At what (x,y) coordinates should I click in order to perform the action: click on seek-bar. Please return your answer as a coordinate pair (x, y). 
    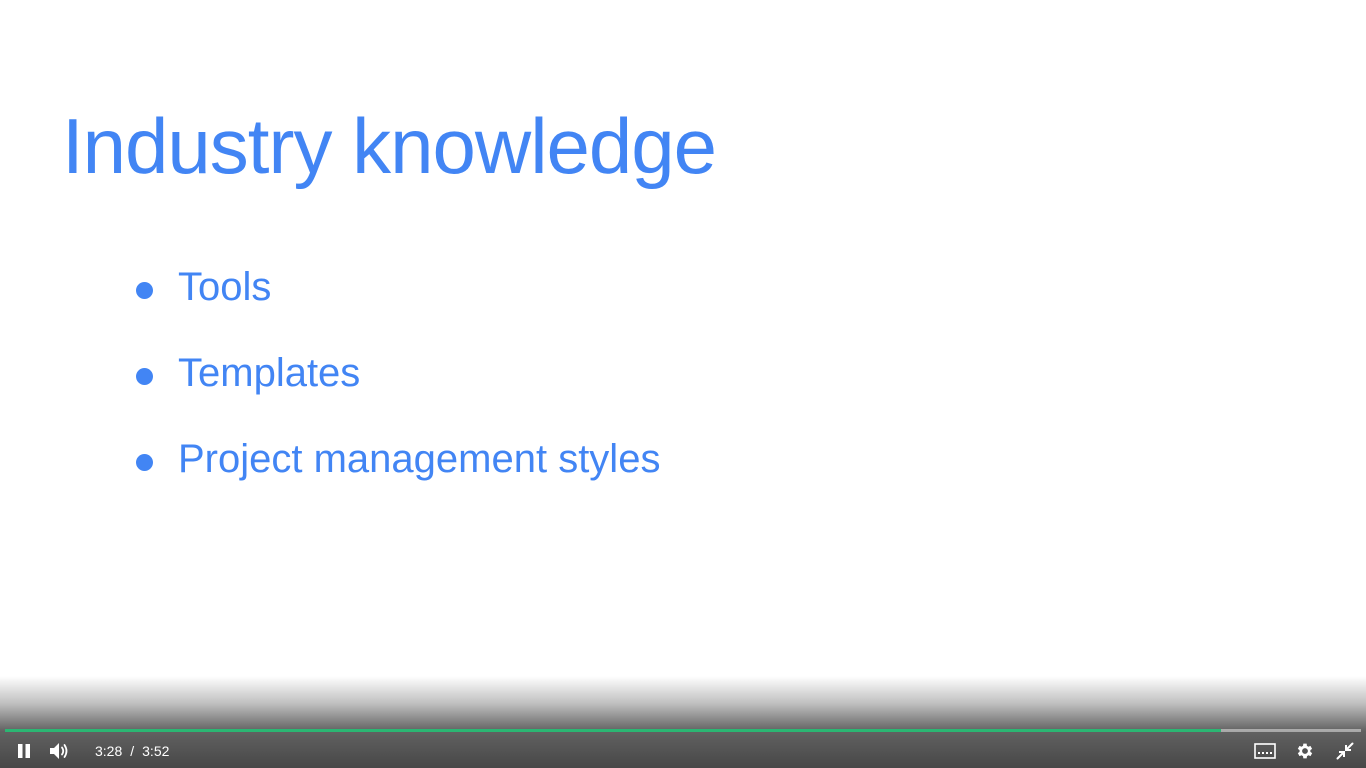
    Looking at the image, I should click on (683, 730).